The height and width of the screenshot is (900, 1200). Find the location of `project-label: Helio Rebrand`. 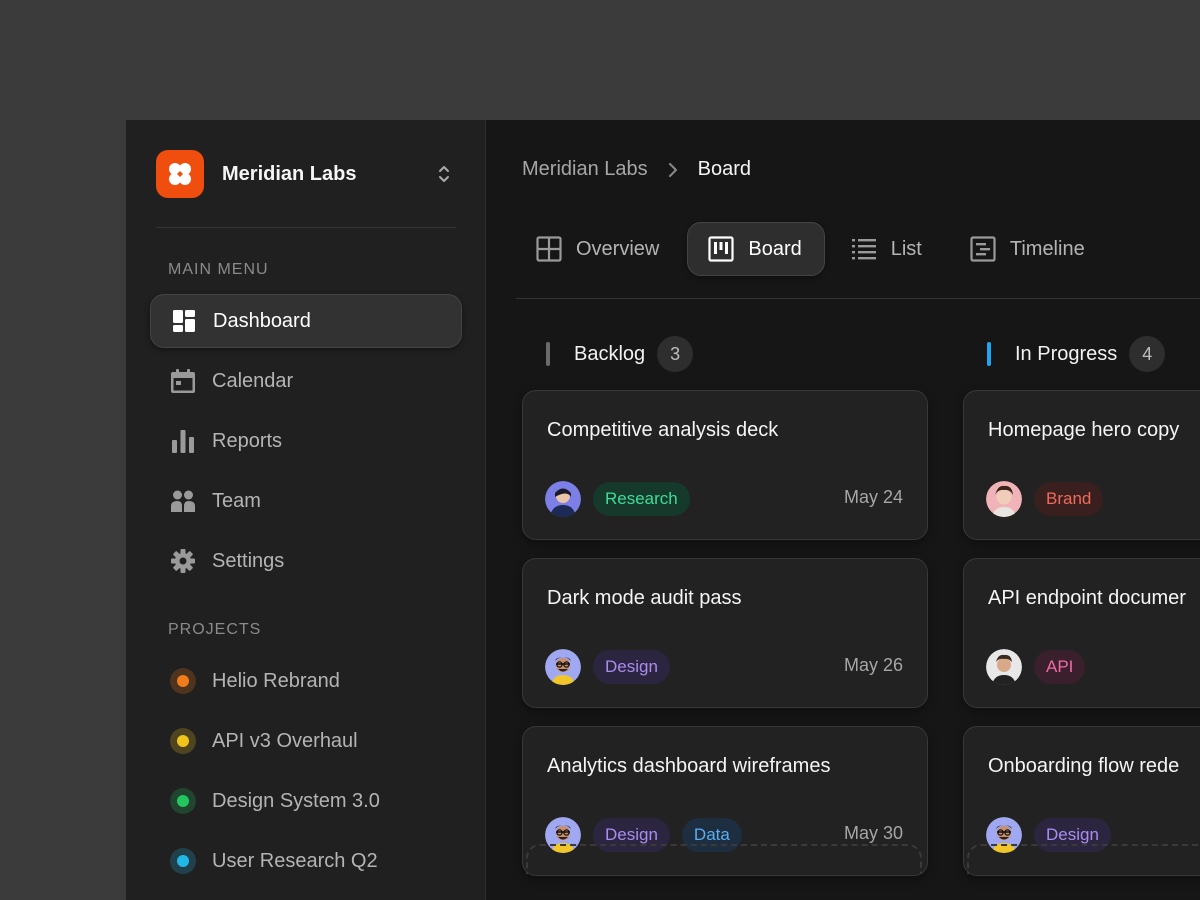

project-label: Helio Rebrand is located at coordinates (276, 680).